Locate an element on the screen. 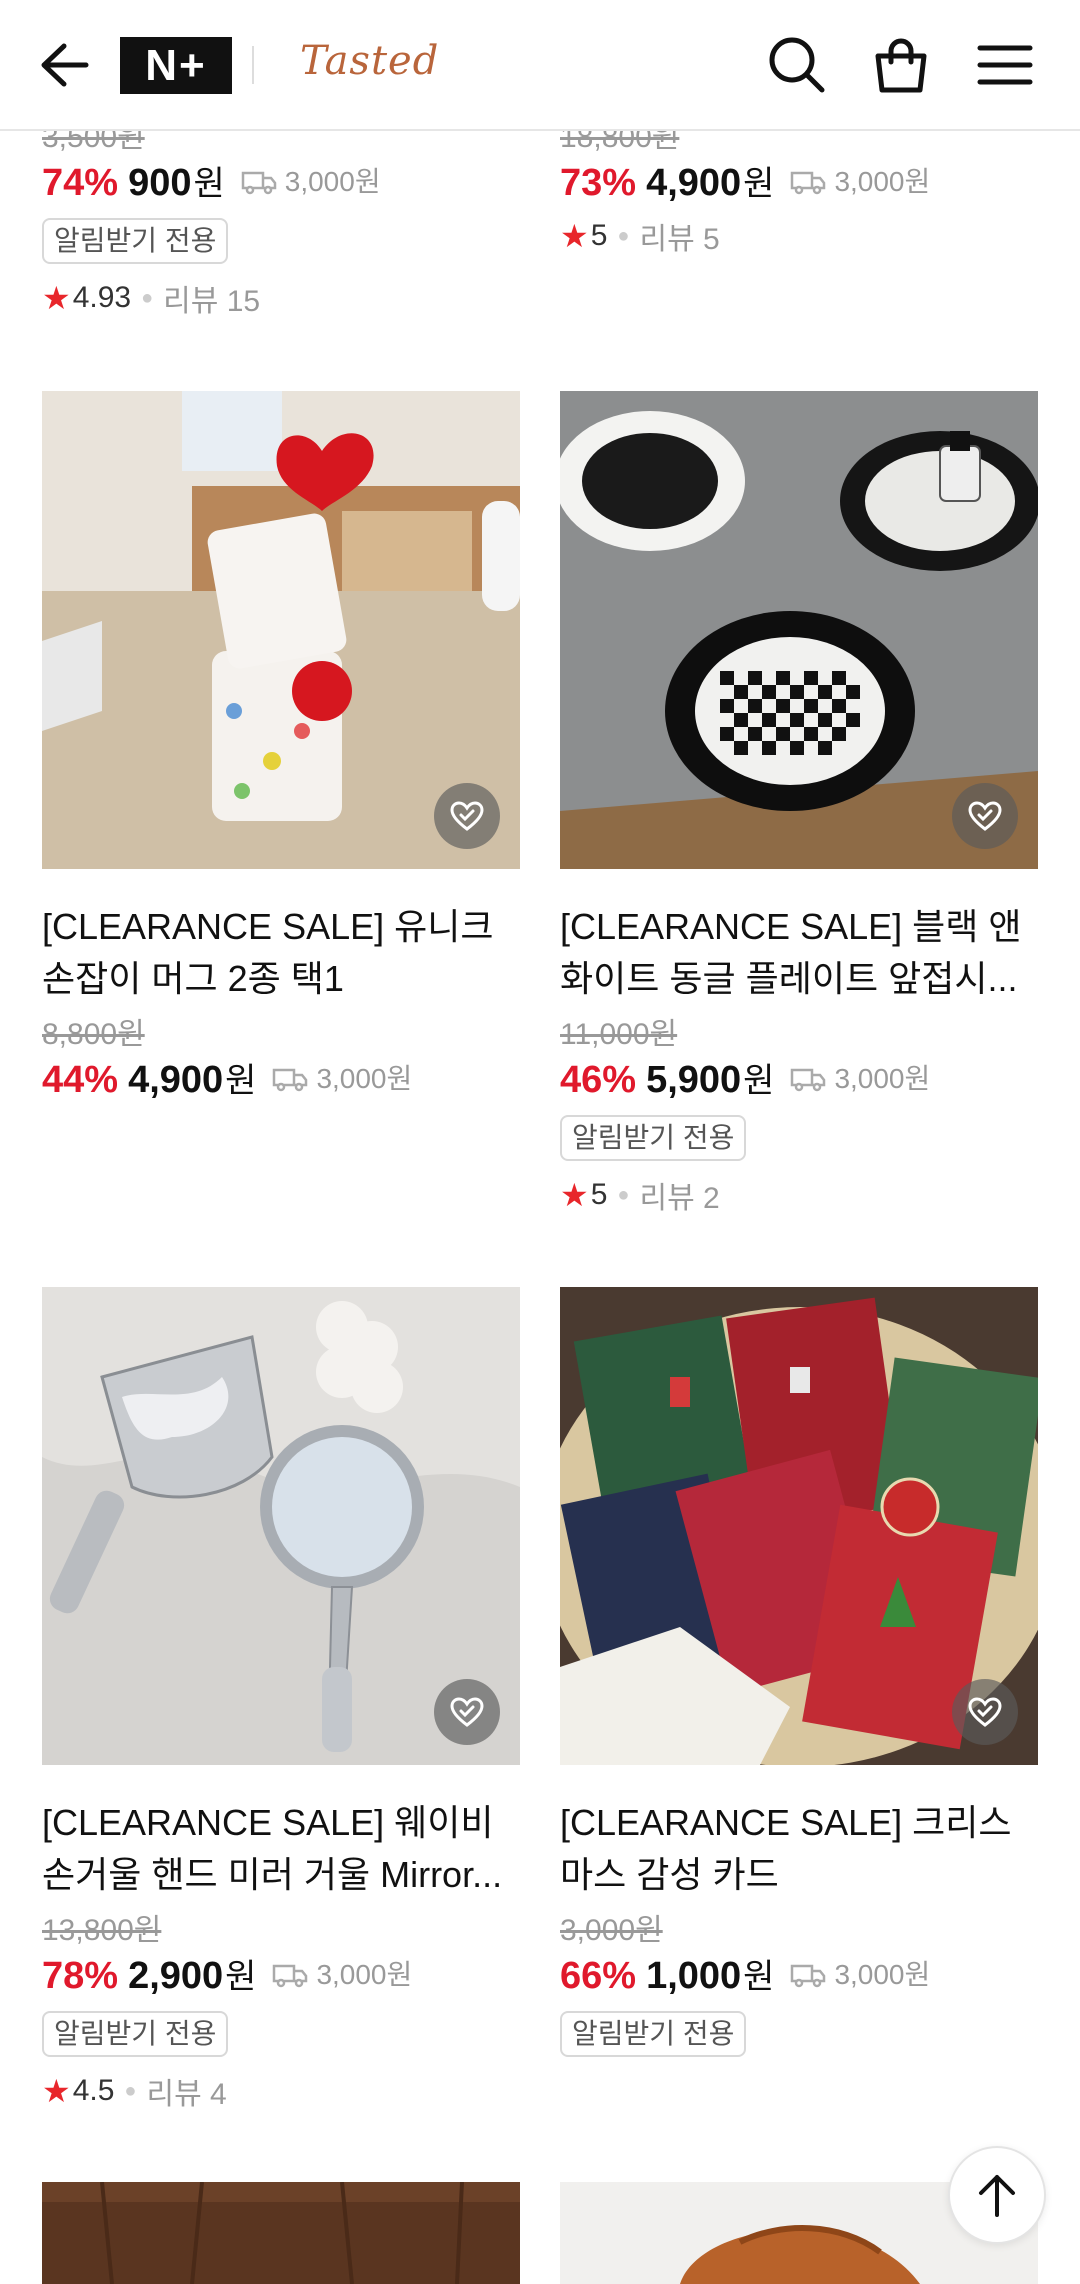 Image resolution: width=1080 pixels, height=2284 pixels. review-count: 리뷰 4 is located at coordinates (186, 2094).